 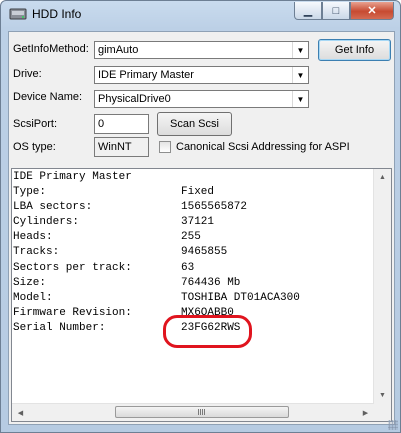 I want to click on window-title: HDD Info, so click(x=57, y=14).